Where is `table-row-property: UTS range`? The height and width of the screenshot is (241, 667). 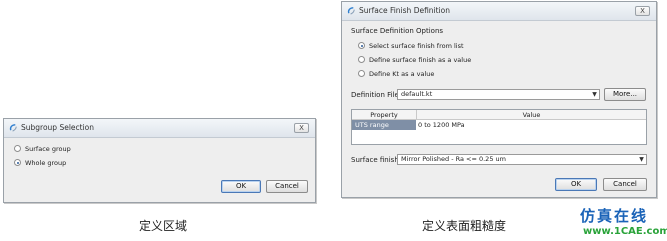
table-row-property: UTS range is located at coordinates (384, 125).